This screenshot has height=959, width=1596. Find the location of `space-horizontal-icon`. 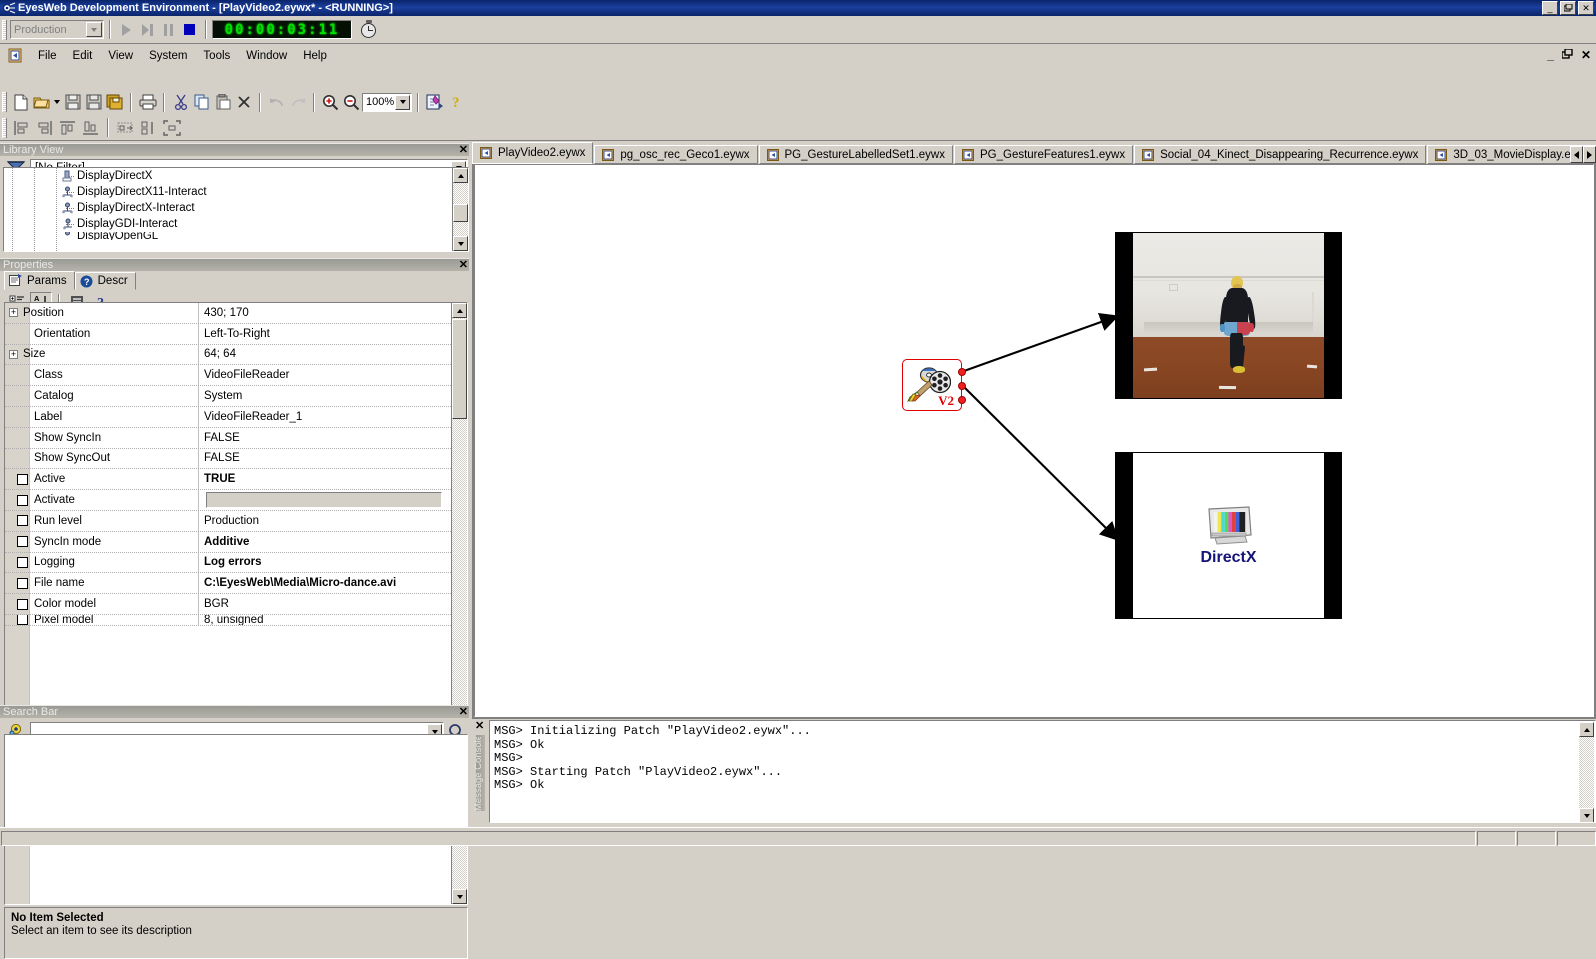

space-horizontal-icon is located at coordinates (125, 128).